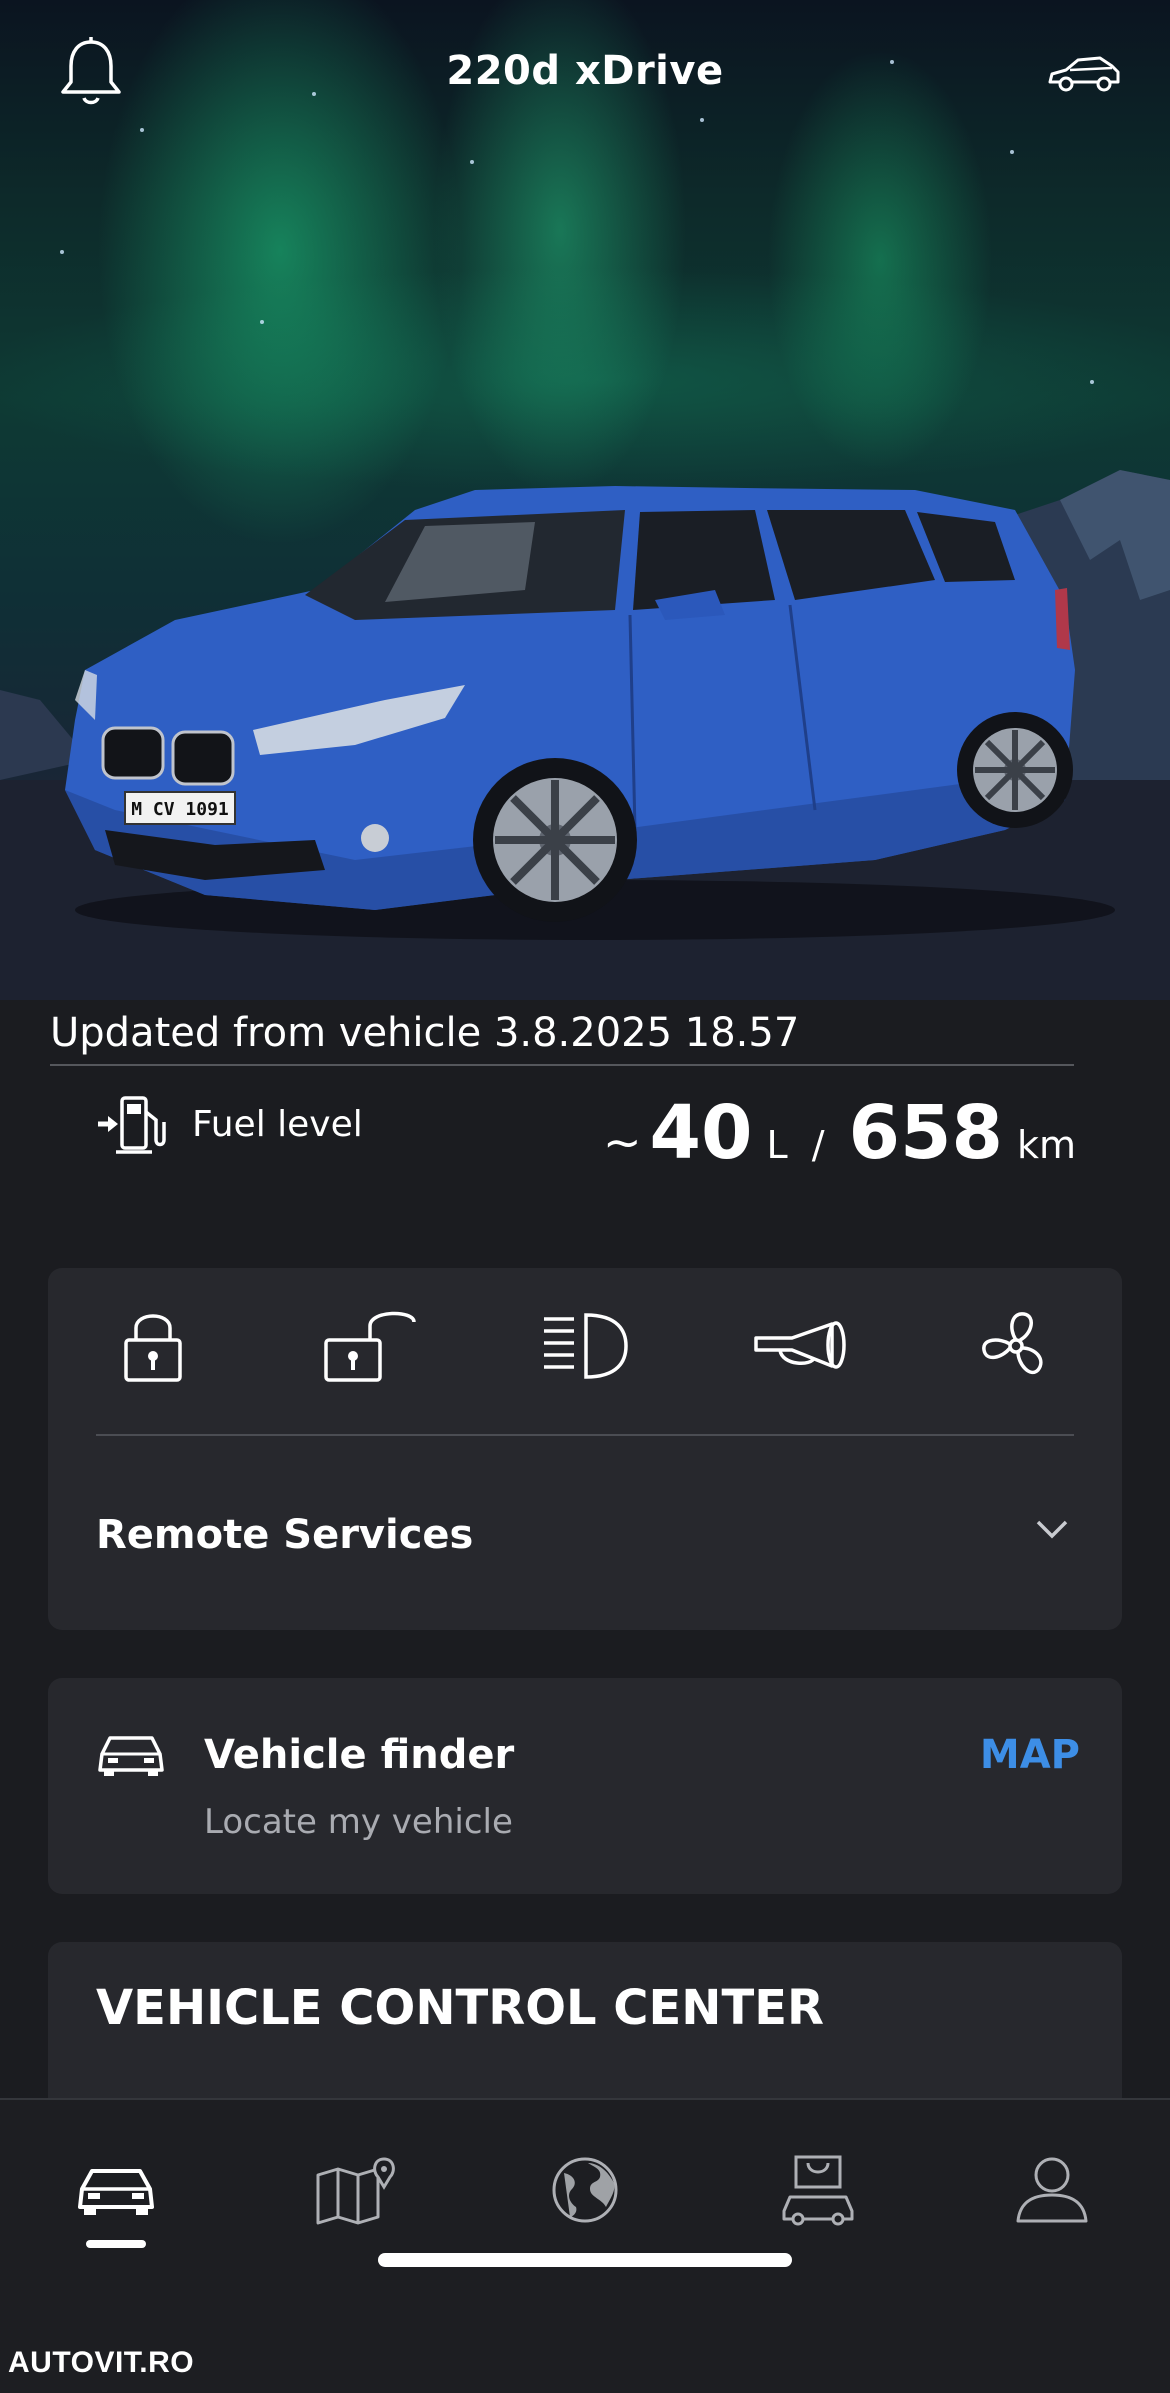 This screenshot has height=2393, width=1170. I want to click on chevron-down-icon, so click(1052, 1529).